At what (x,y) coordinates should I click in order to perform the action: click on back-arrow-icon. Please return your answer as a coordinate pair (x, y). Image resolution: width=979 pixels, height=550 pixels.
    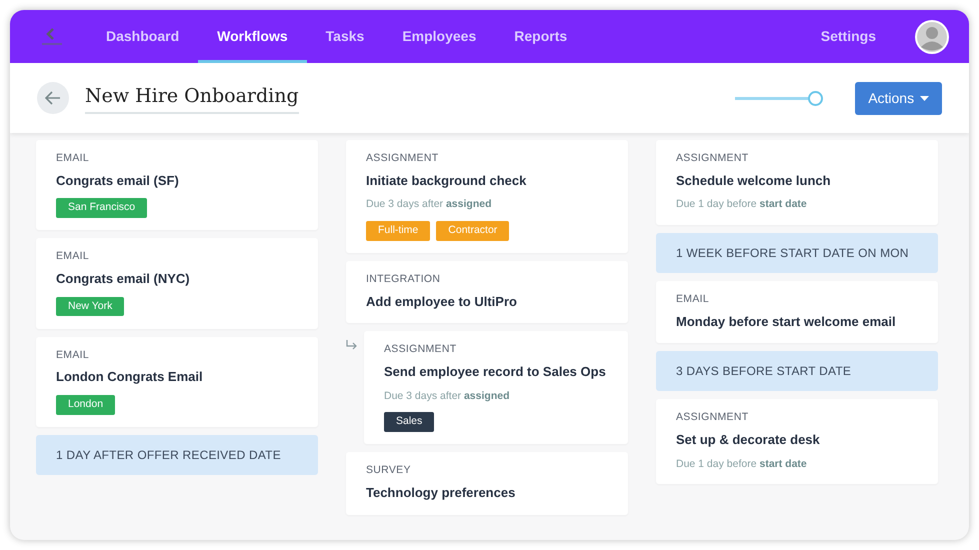
    Looking at the image, I should click on (53, 98).